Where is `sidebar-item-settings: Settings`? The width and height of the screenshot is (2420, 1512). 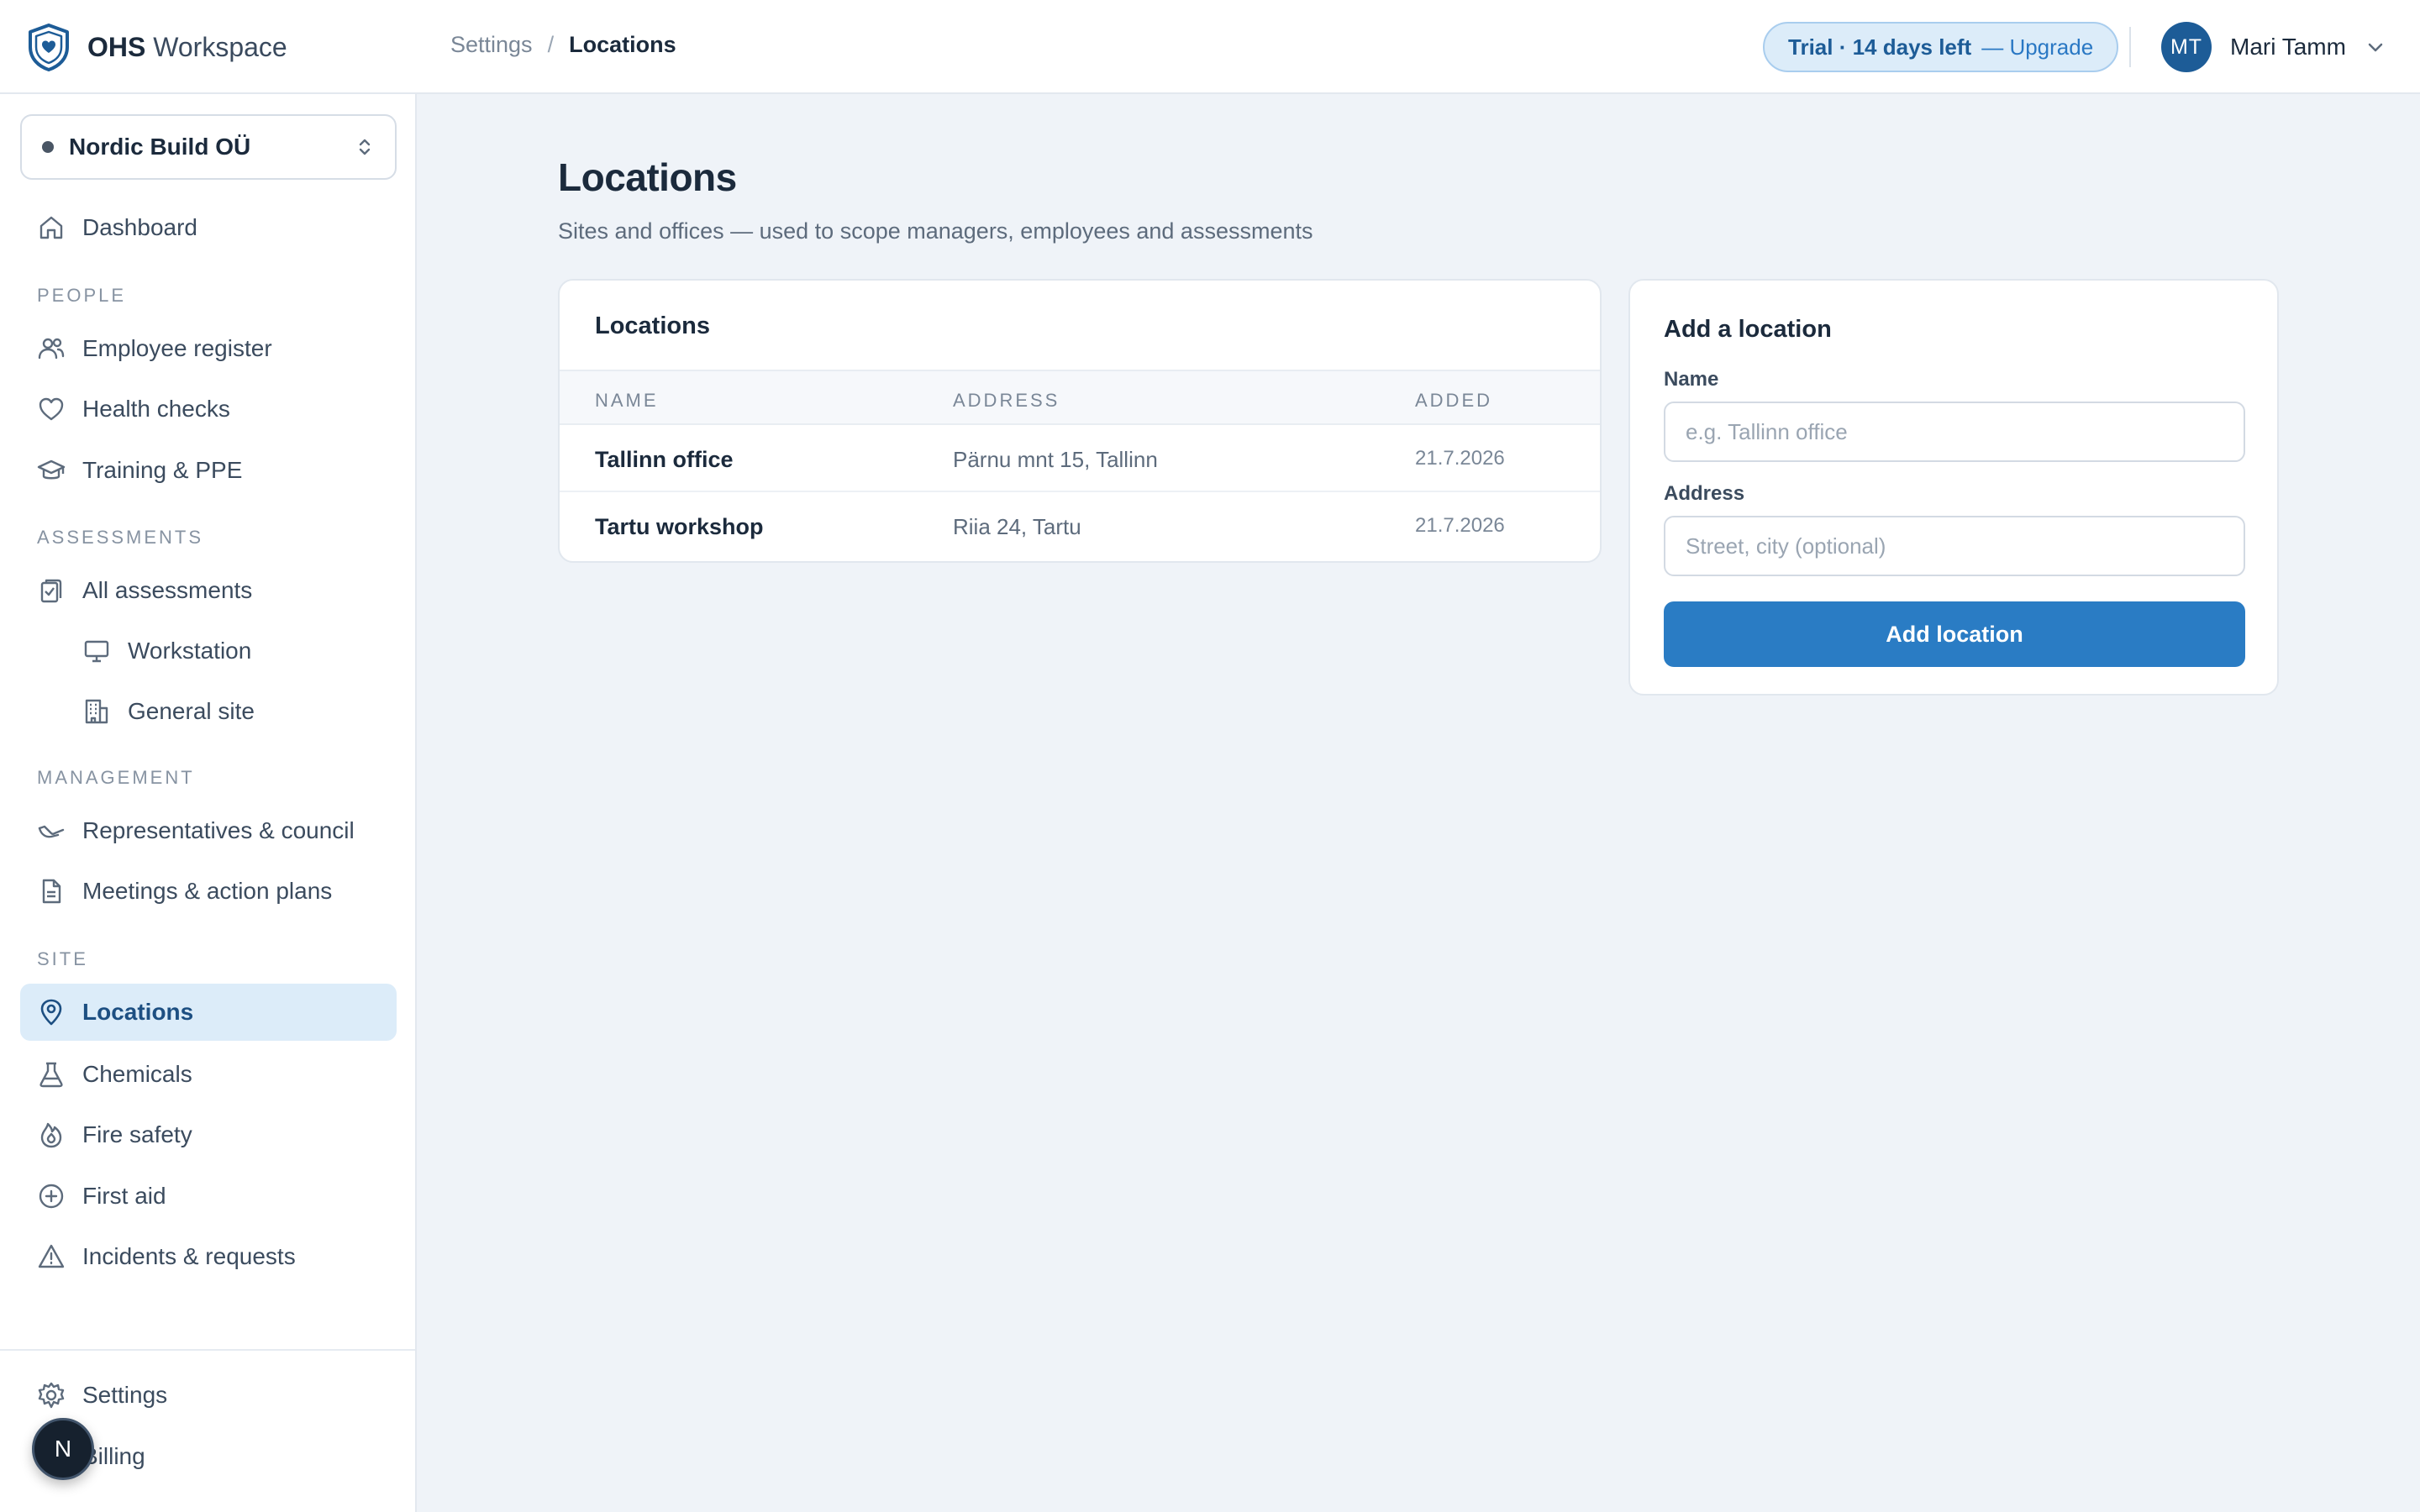
sidebar-item-settings: Settings is located at coordinates (208, 1395).